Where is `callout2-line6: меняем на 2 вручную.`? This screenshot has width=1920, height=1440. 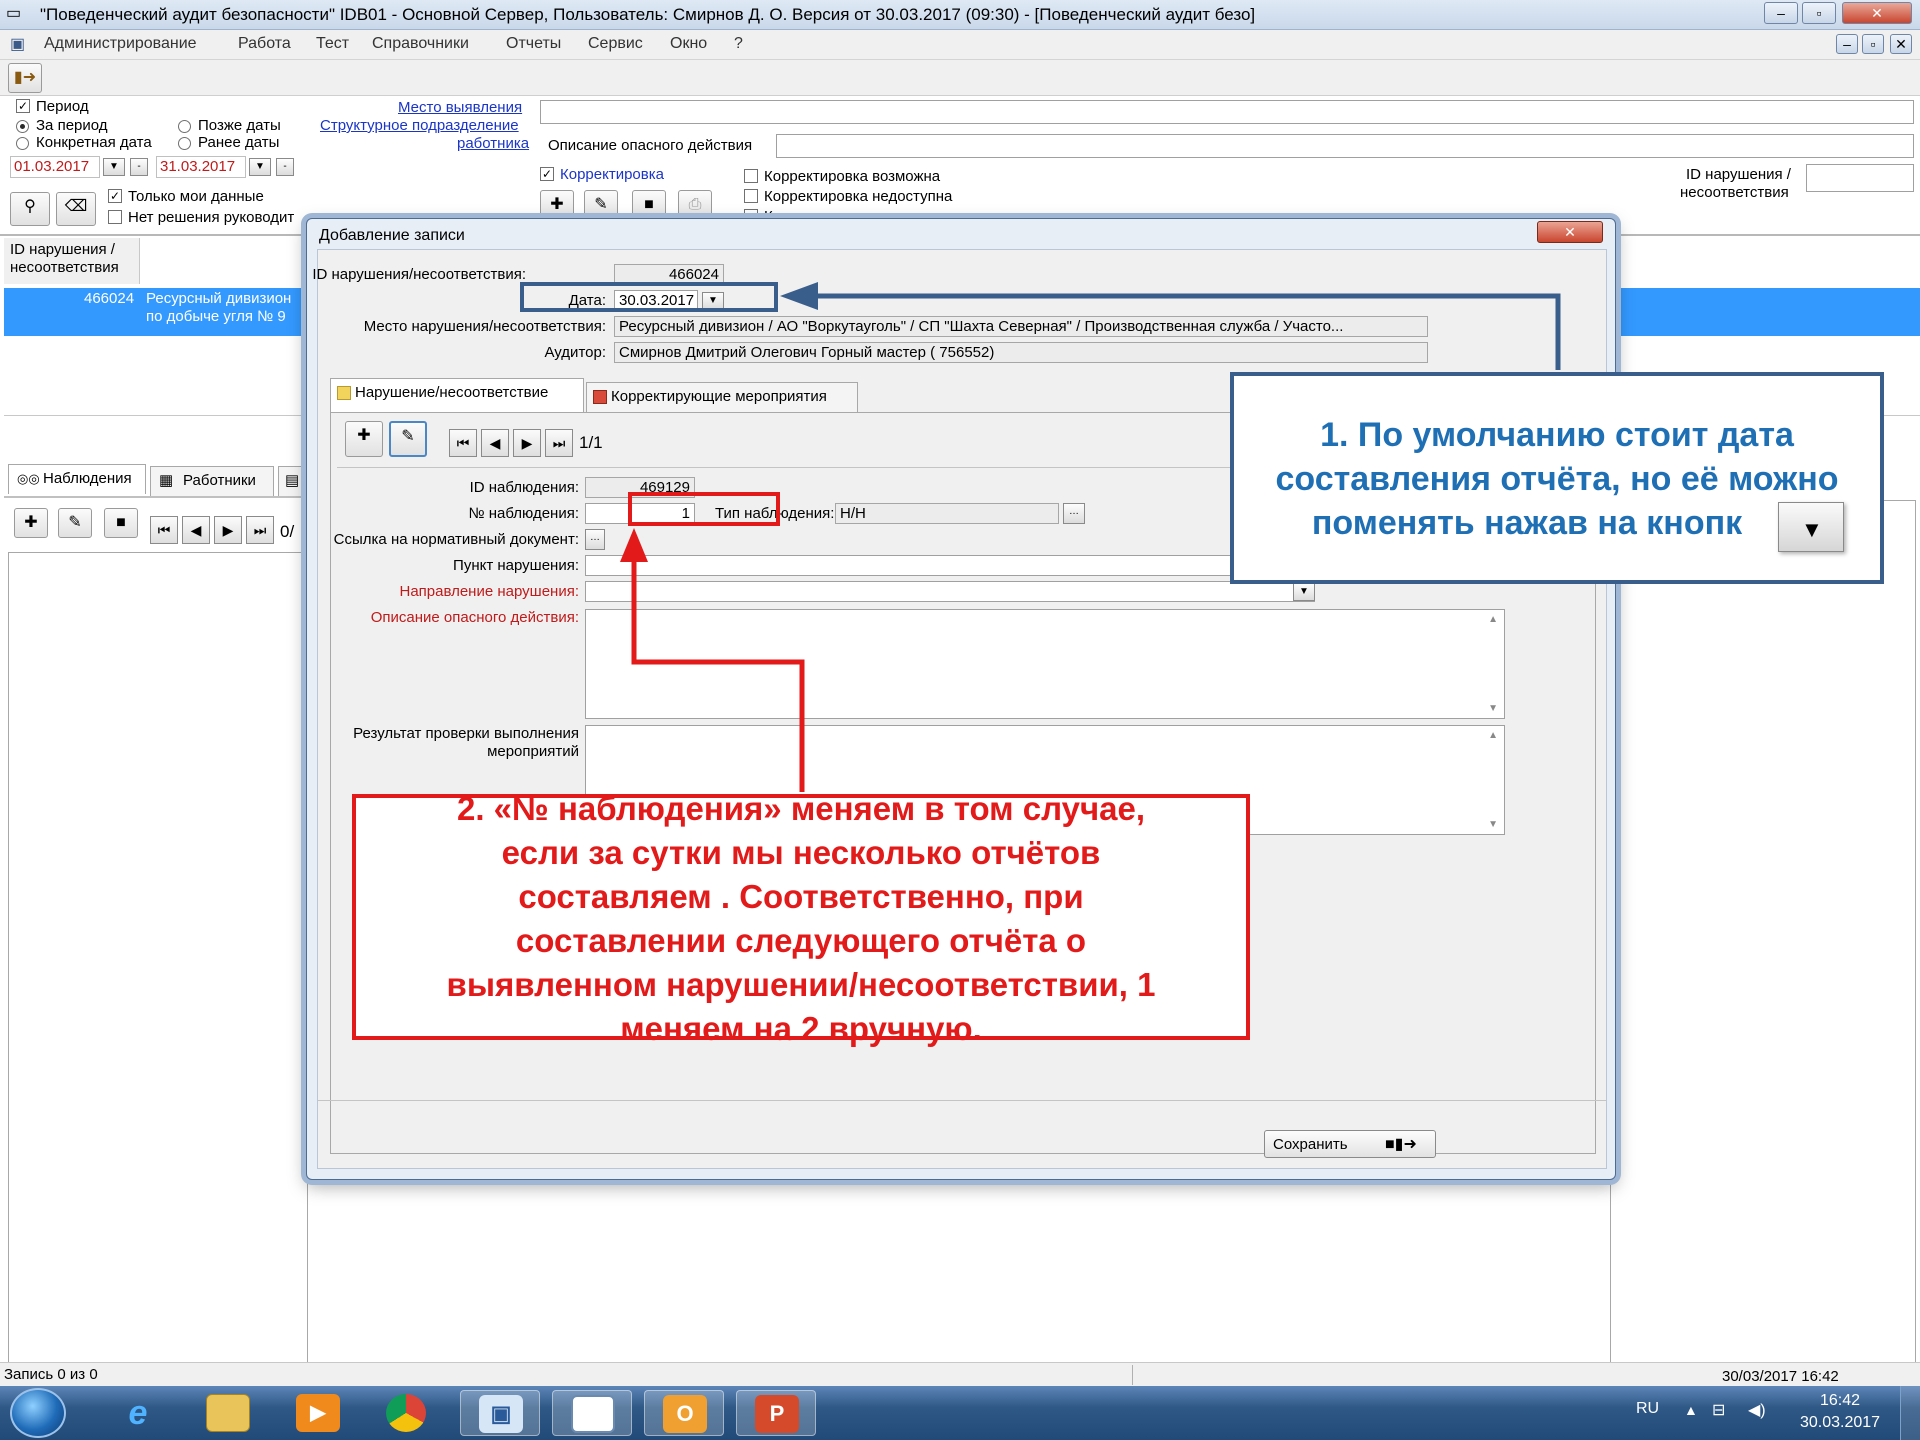 callout2-line6: меняем на 2 вручную. is located at coordinates (801, 1028).